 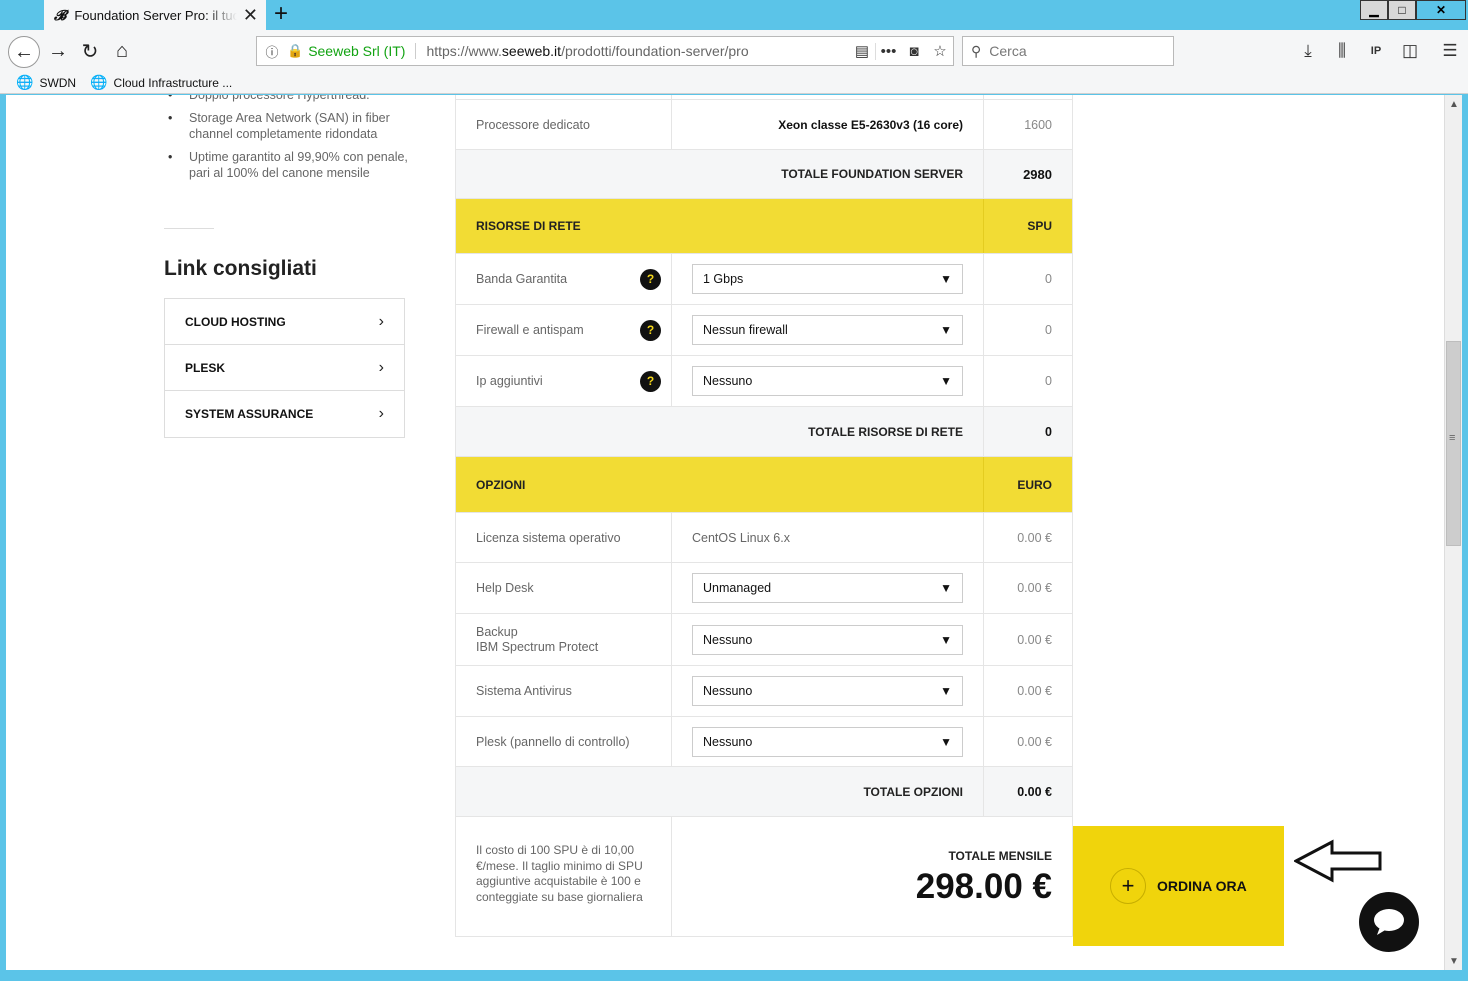 I want to click on maximize-icon: □, so click(x=1402, y=10).